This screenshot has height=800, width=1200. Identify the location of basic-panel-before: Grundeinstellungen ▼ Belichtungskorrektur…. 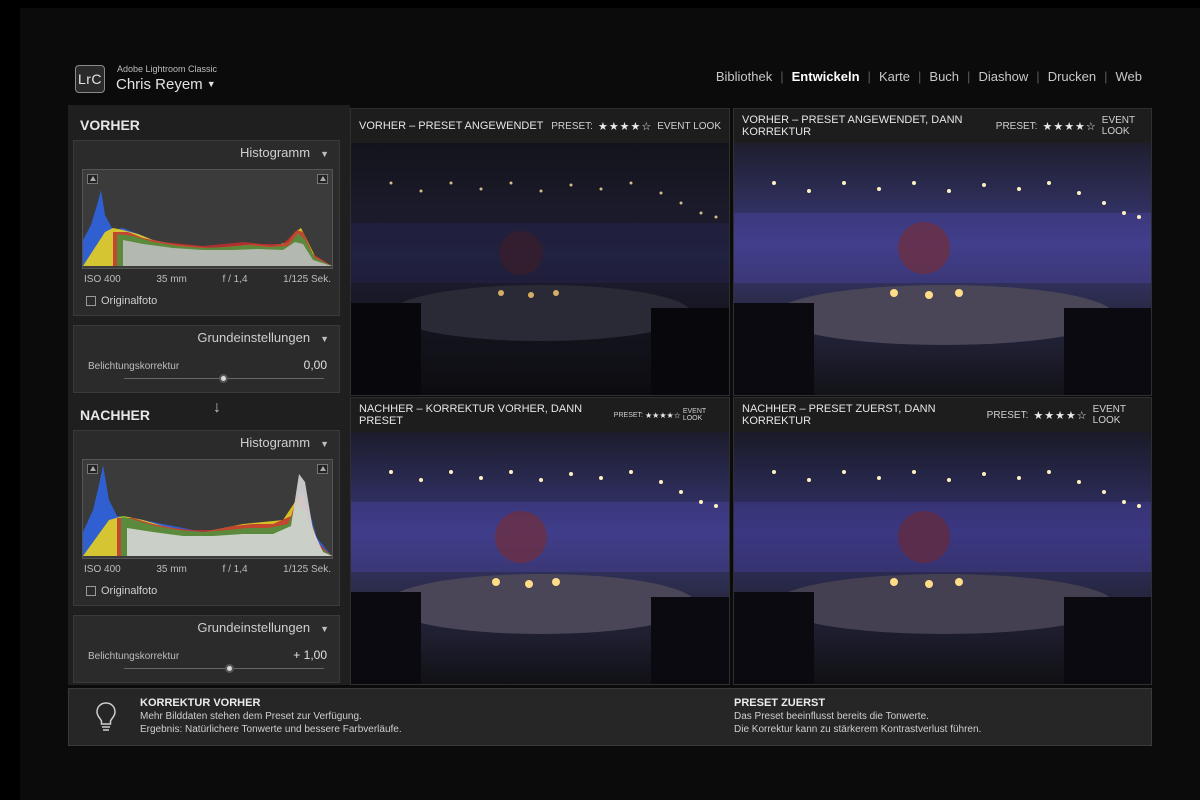
(206, 359).